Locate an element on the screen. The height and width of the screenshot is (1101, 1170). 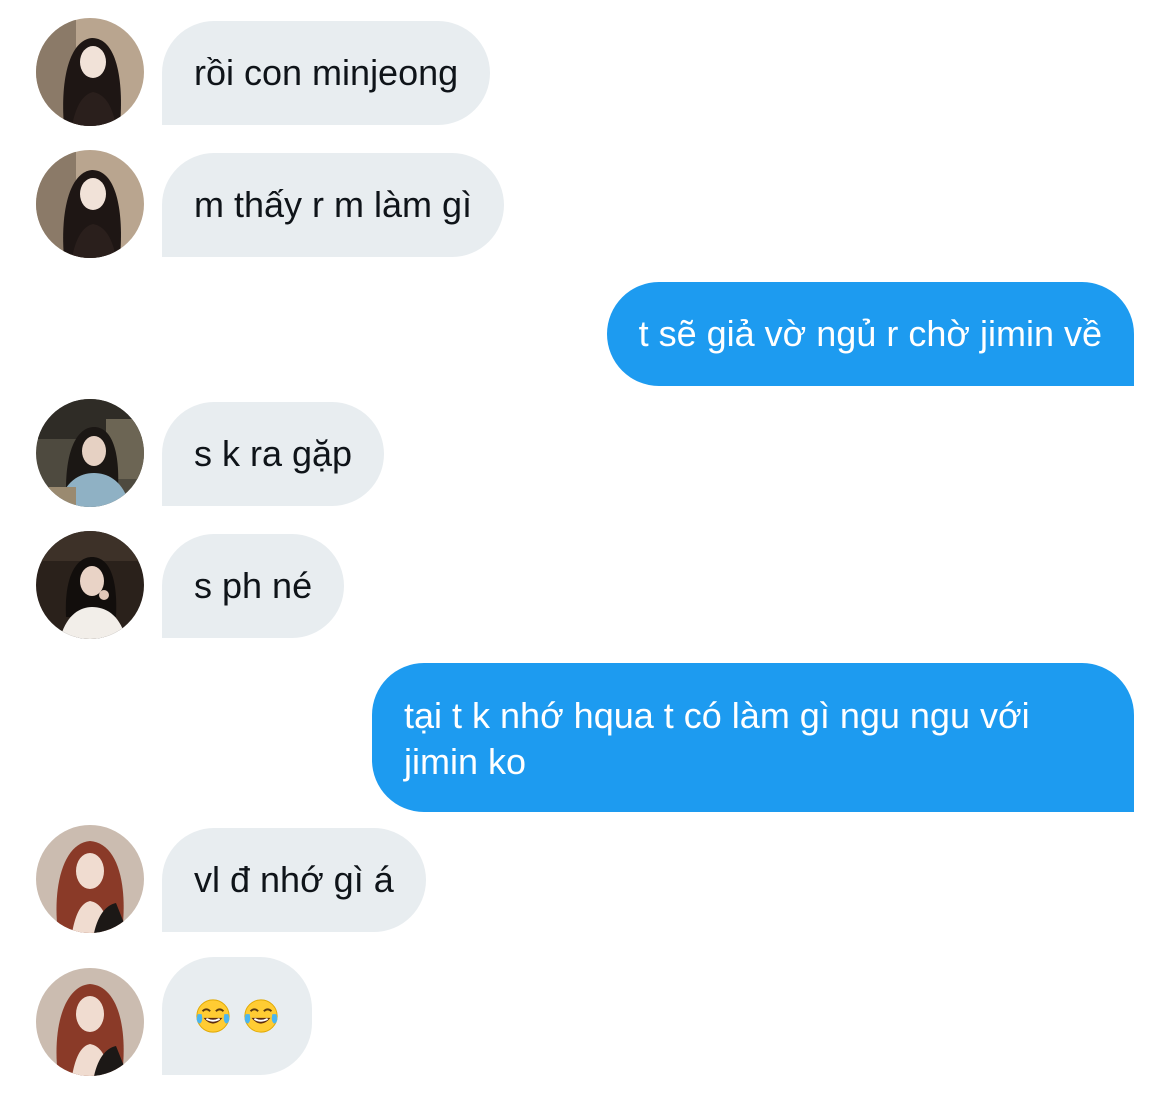
message-text: s k ra gặp is located at coordinates (273, 453).